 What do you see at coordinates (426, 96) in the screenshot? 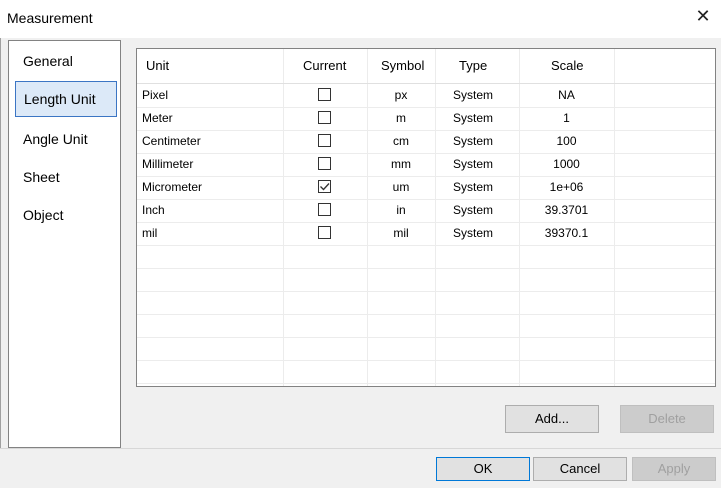
I see `table-row: Pixel px System NA` at bounding box center [426, 96].